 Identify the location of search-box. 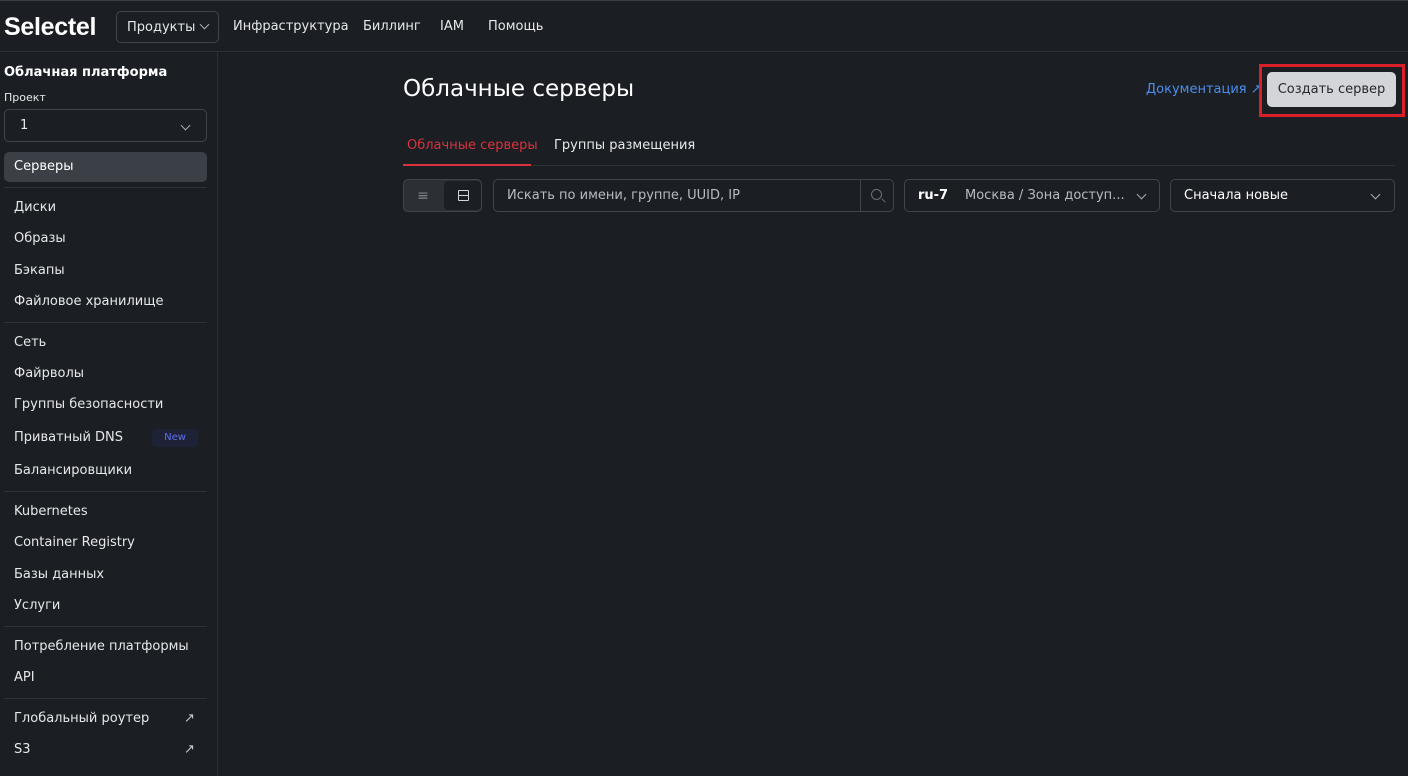
(693, 195).